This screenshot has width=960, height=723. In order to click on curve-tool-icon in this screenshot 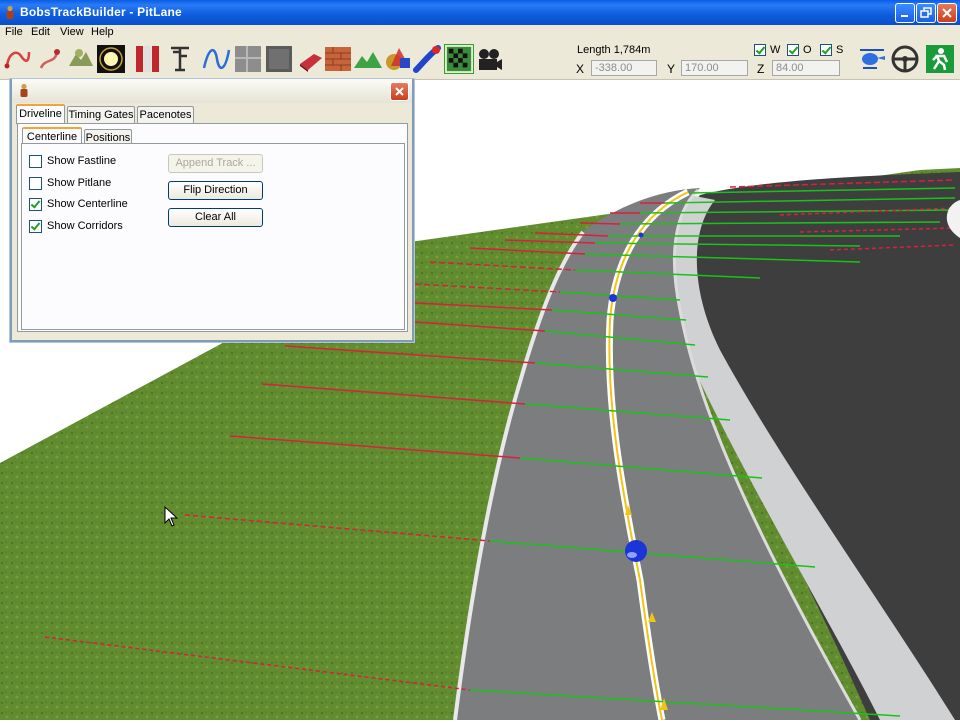, I will do `click(18, 59)`.